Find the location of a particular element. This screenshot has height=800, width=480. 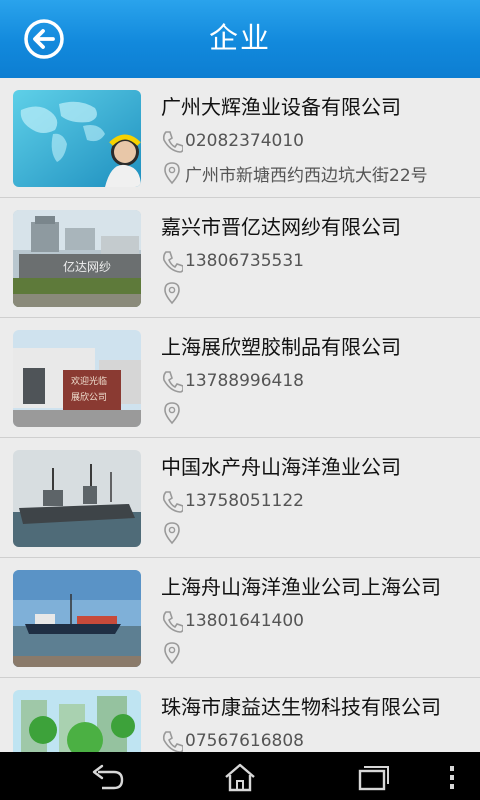

phone-row: 13801641400 is located at coordinates (232, 621).